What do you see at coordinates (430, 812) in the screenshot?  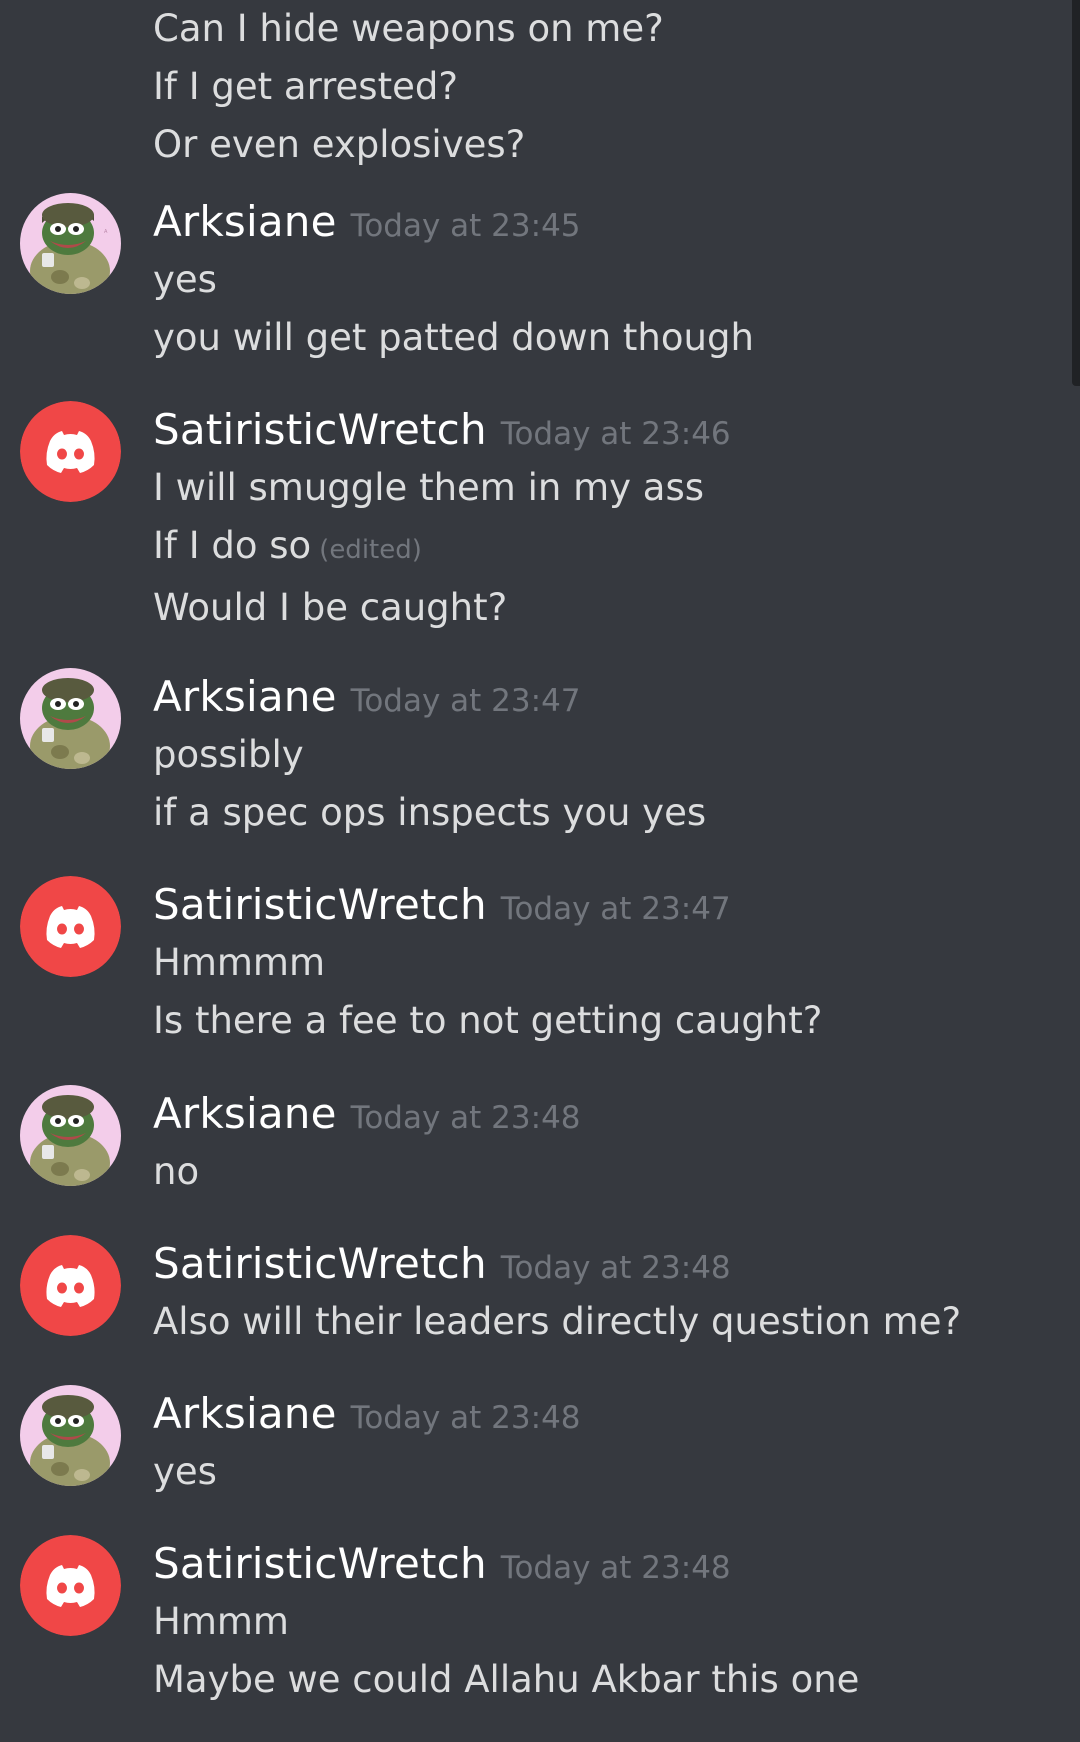 I see `message-line: if a spec ops inspects you yes` at bounding box center [430, 812].